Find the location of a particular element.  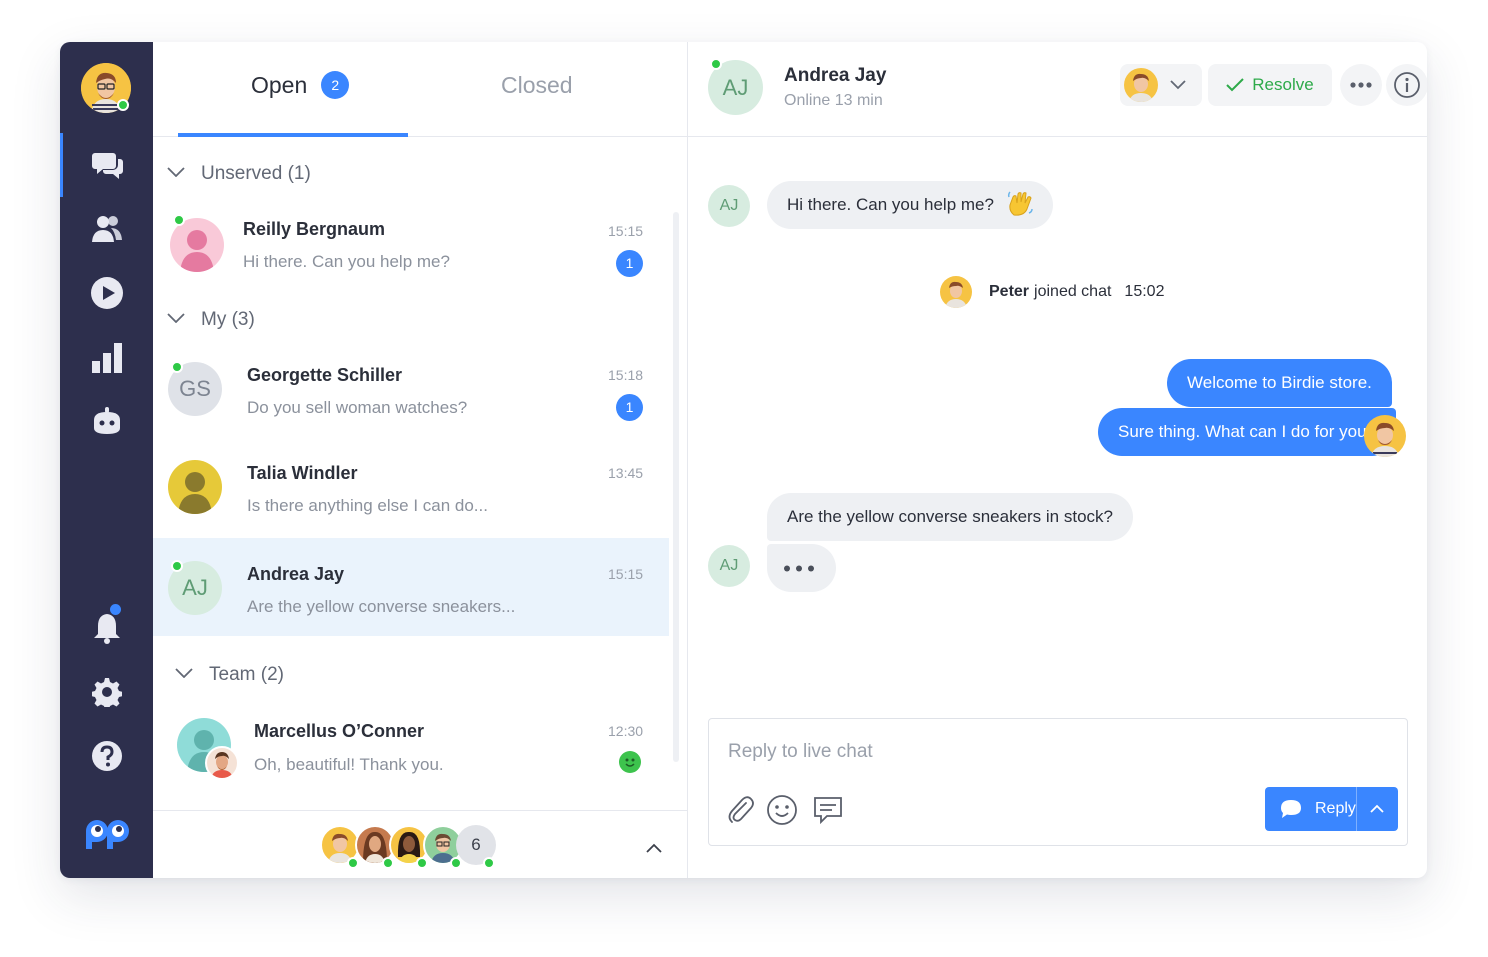

section-unserved: Unserved (1) is located at coordinates (239, 174).